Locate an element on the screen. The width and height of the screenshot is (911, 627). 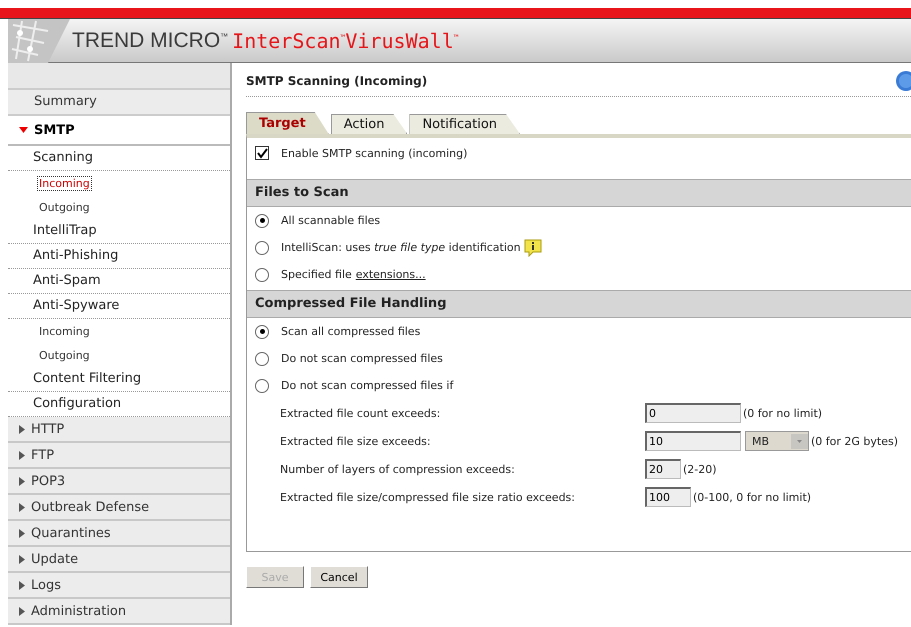
vendor-logo-text: TREND MICRO$^{™}$ is located at coordinates (150, 40).